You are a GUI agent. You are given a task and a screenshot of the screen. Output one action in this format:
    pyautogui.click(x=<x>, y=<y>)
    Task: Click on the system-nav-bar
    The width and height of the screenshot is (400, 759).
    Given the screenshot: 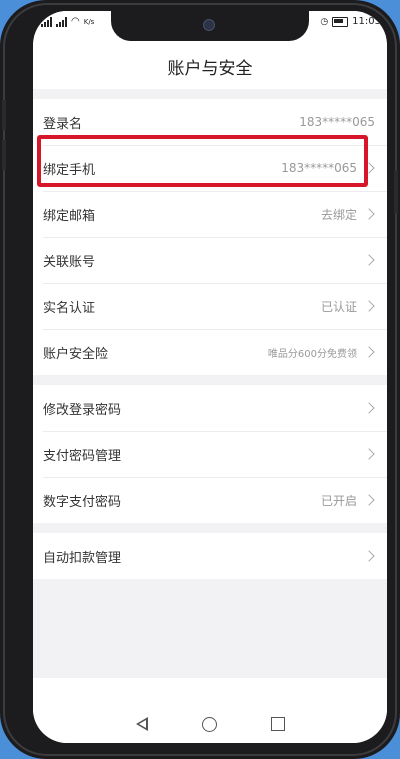 What is the action you would take?
    pyautogui.click(x=210, y=724)
    